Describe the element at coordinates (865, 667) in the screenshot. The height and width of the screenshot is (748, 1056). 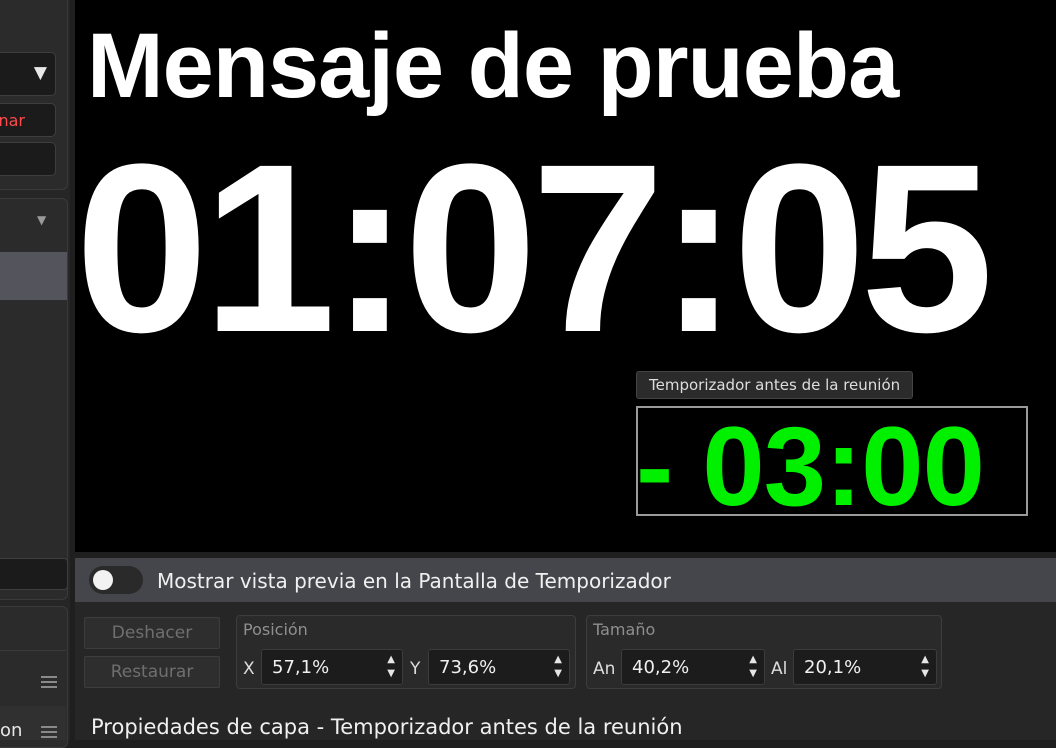
I see `height-input: 20,1% ▲ ▼` at that location.